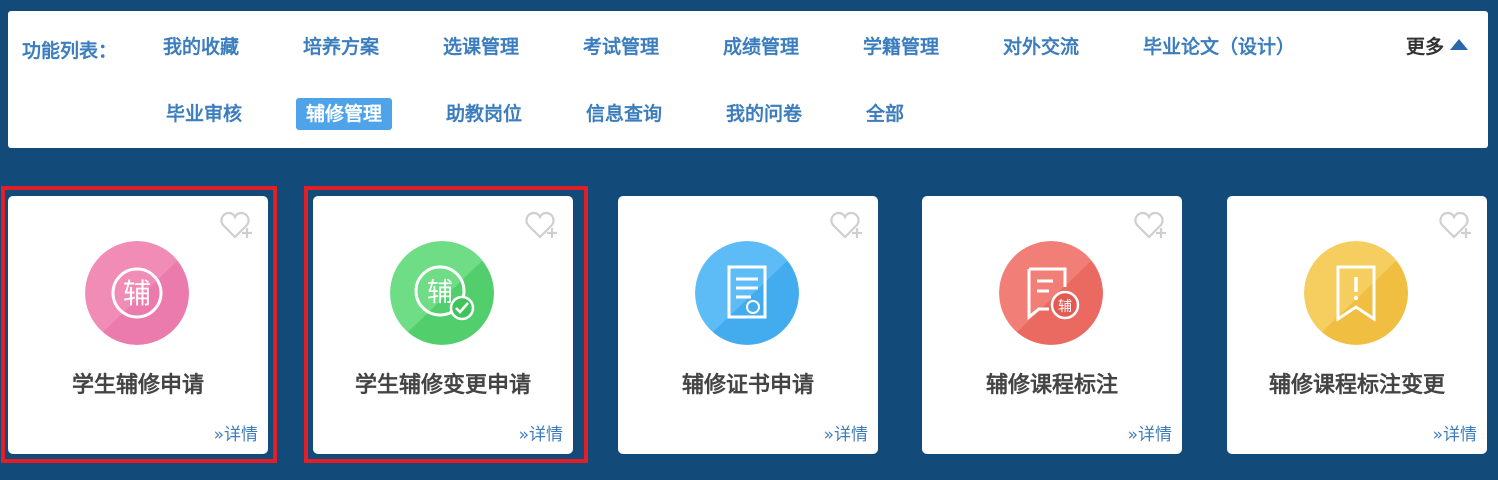 Image resolution: width=1498 pixels, height=480 pixels. What do you see at coordinates (1219, 47) in the screenshot?
I see `menu-item-graduation-thesis: 毕业论文（设计）` at bounding box center [1219, 47].